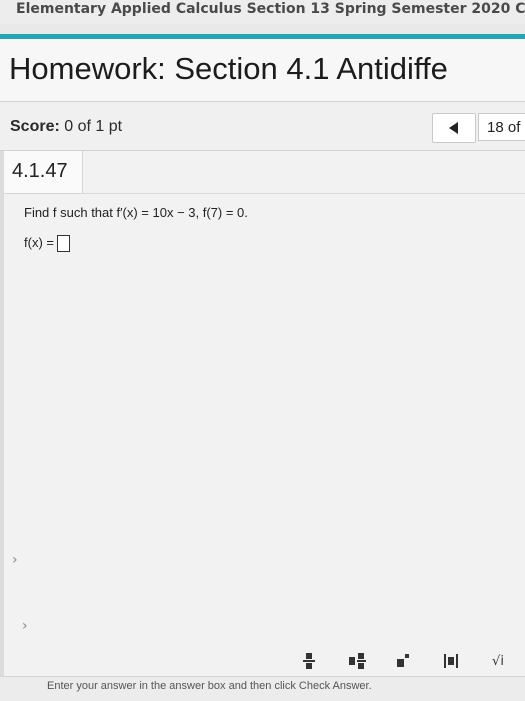 The image size is (525, 701). I want to click on fraction-icon, so click(309, 661).